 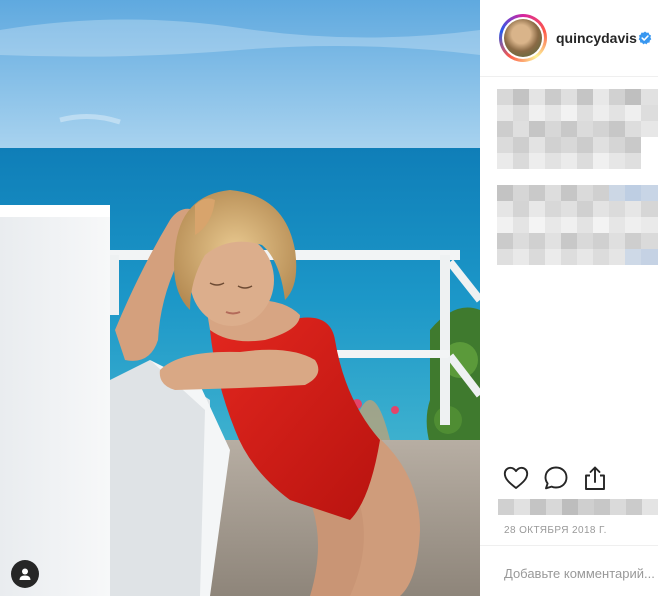 What do you see at coordinates (581, 573) in the screenshot?
I see `comment-input` at bounding box center [581, 573].